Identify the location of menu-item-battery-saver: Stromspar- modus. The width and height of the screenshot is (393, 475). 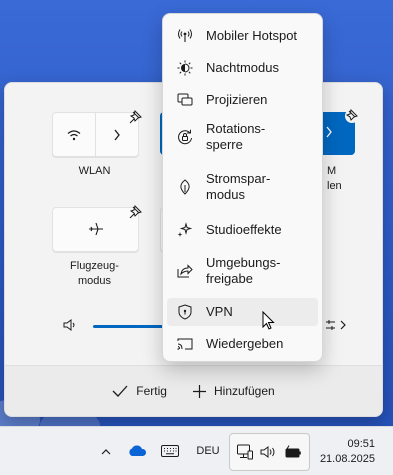
(242, 187).